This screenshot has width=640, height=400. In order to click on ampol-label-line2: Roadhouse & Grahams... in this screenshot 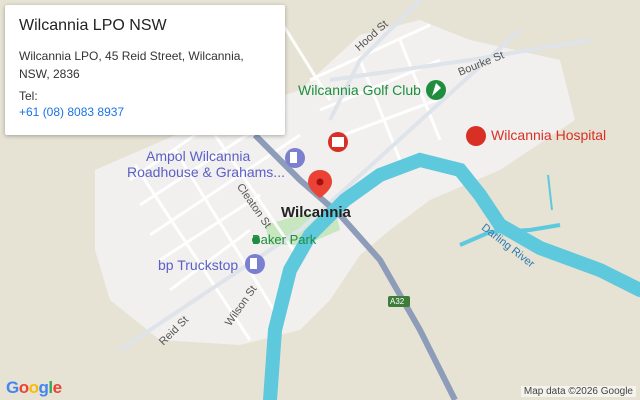, I will do `click(206, 172)`.